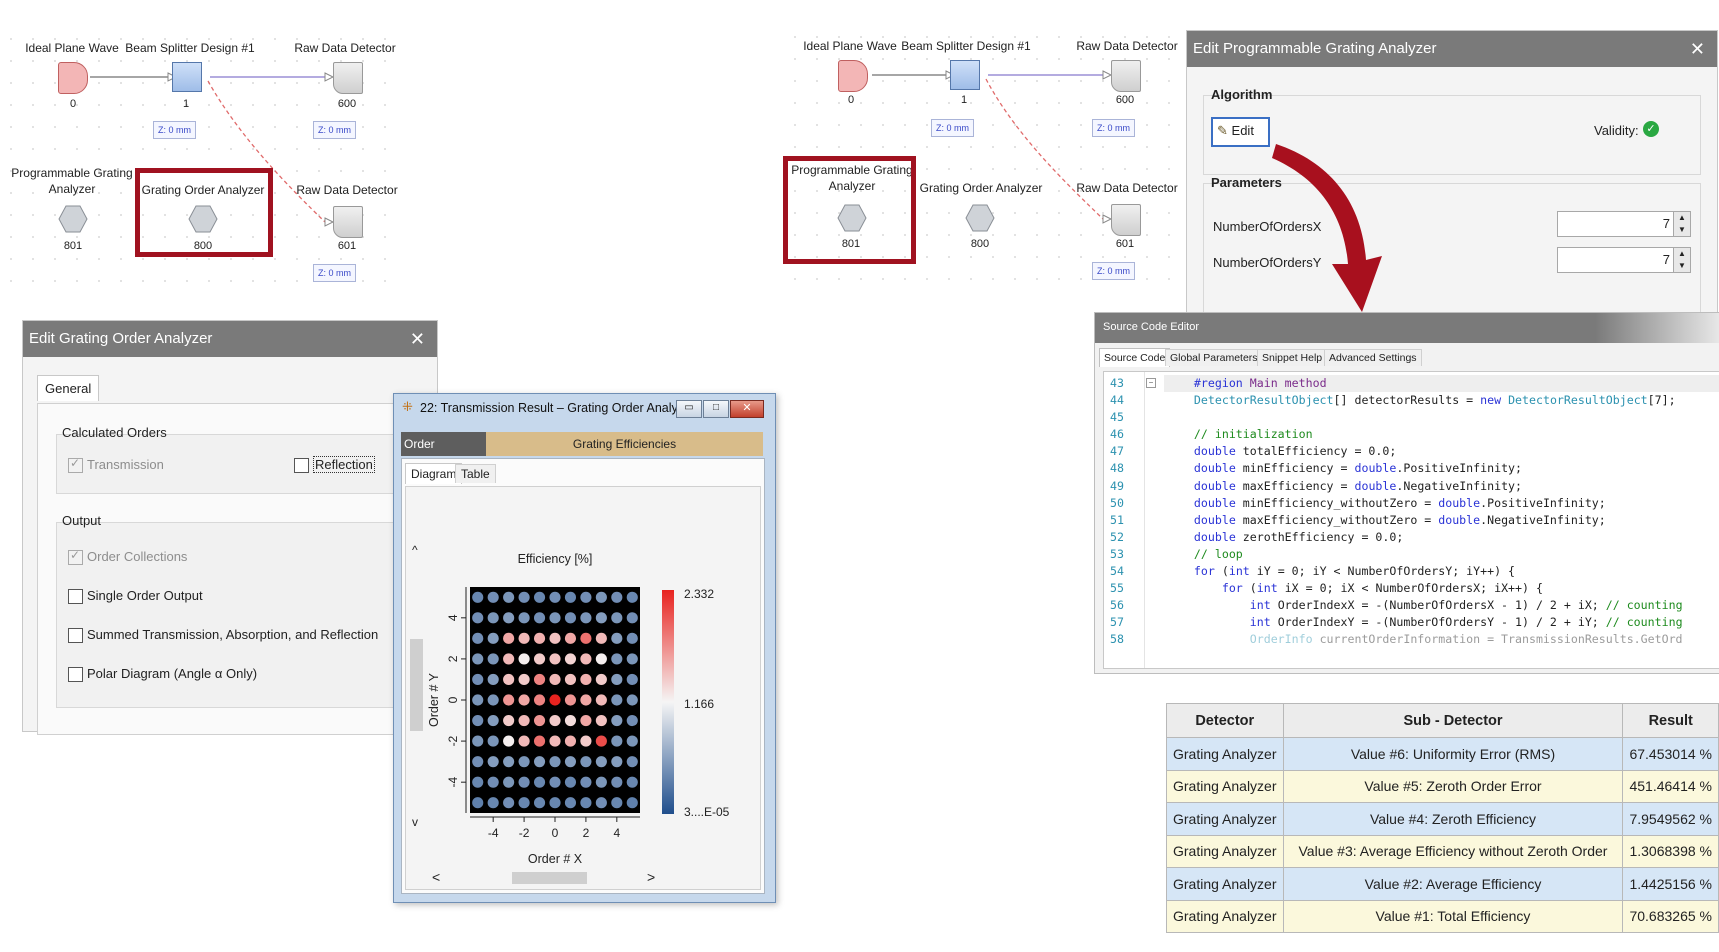 The height and width of the screenshot is (952, 1719). Describe the element at coordinates (475, 473) in the screenshot. I see `tab-table: Table` at that location.